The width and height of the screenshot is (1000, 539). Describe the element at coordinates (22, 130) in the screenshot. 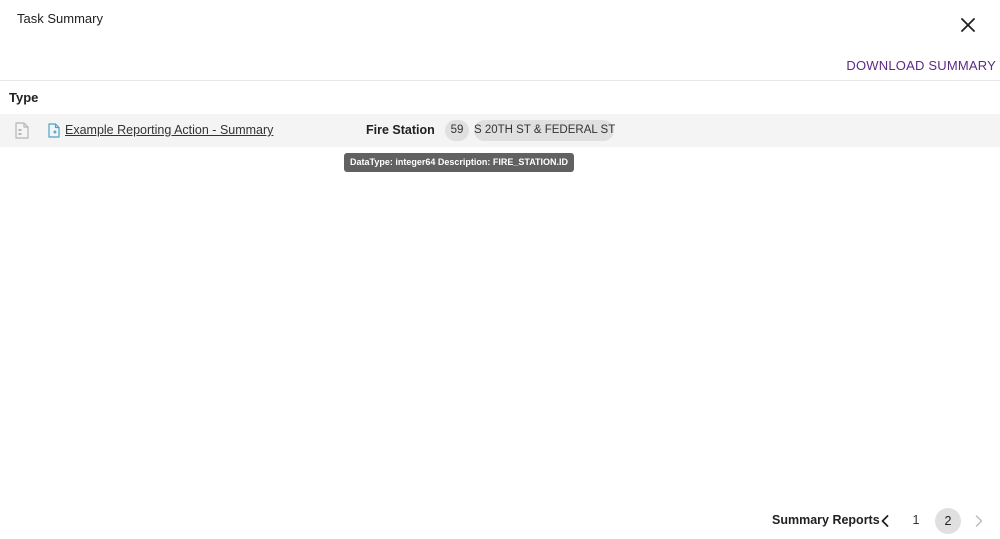

I see `document-outline-icon` at that location.